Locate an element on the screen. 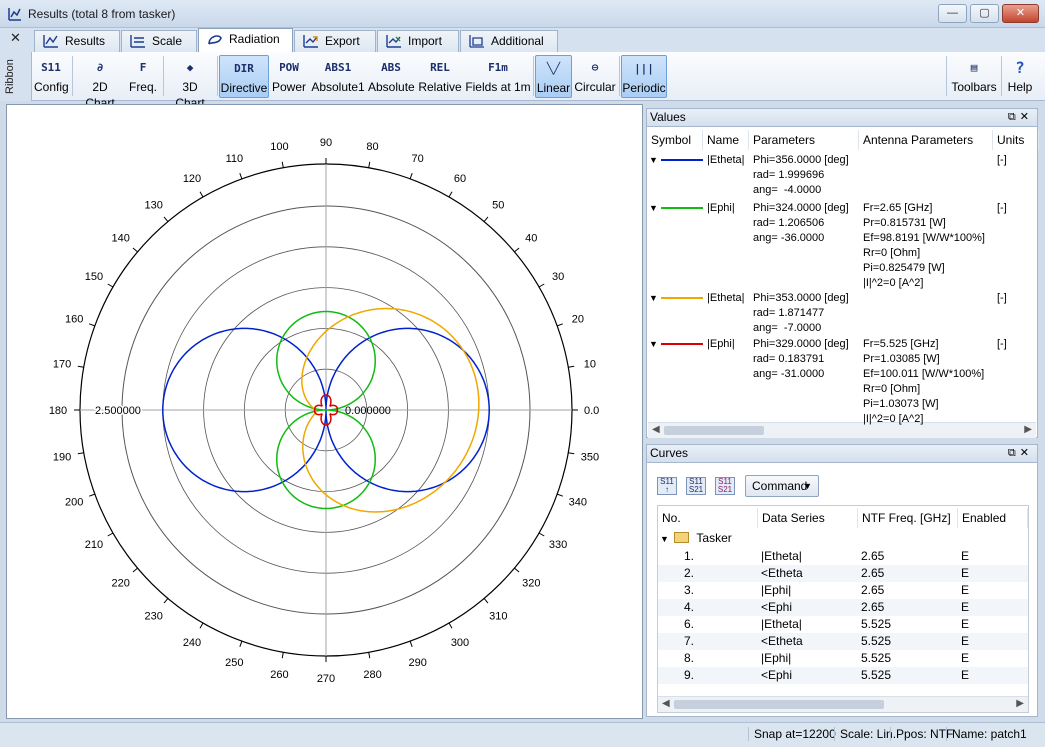 The height and width of the screenshot is (747, 1045). antenna-parameter-line: Ef=98.8191 [W/W*100%] is located at coordinates (924, 238).